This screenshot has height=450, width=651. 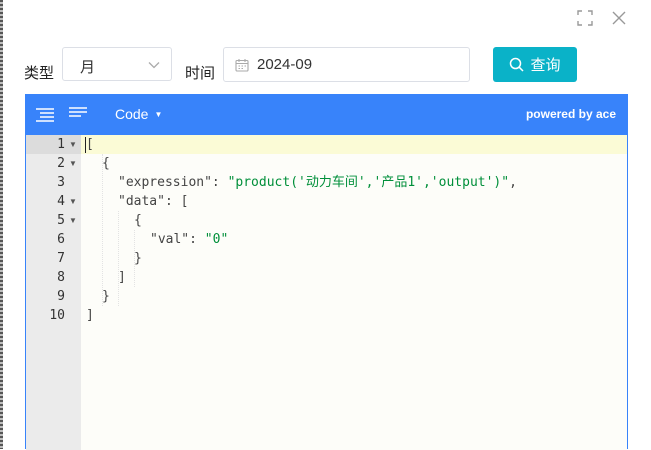 I want to click on line-number: 5, so click(x=61, y=220).